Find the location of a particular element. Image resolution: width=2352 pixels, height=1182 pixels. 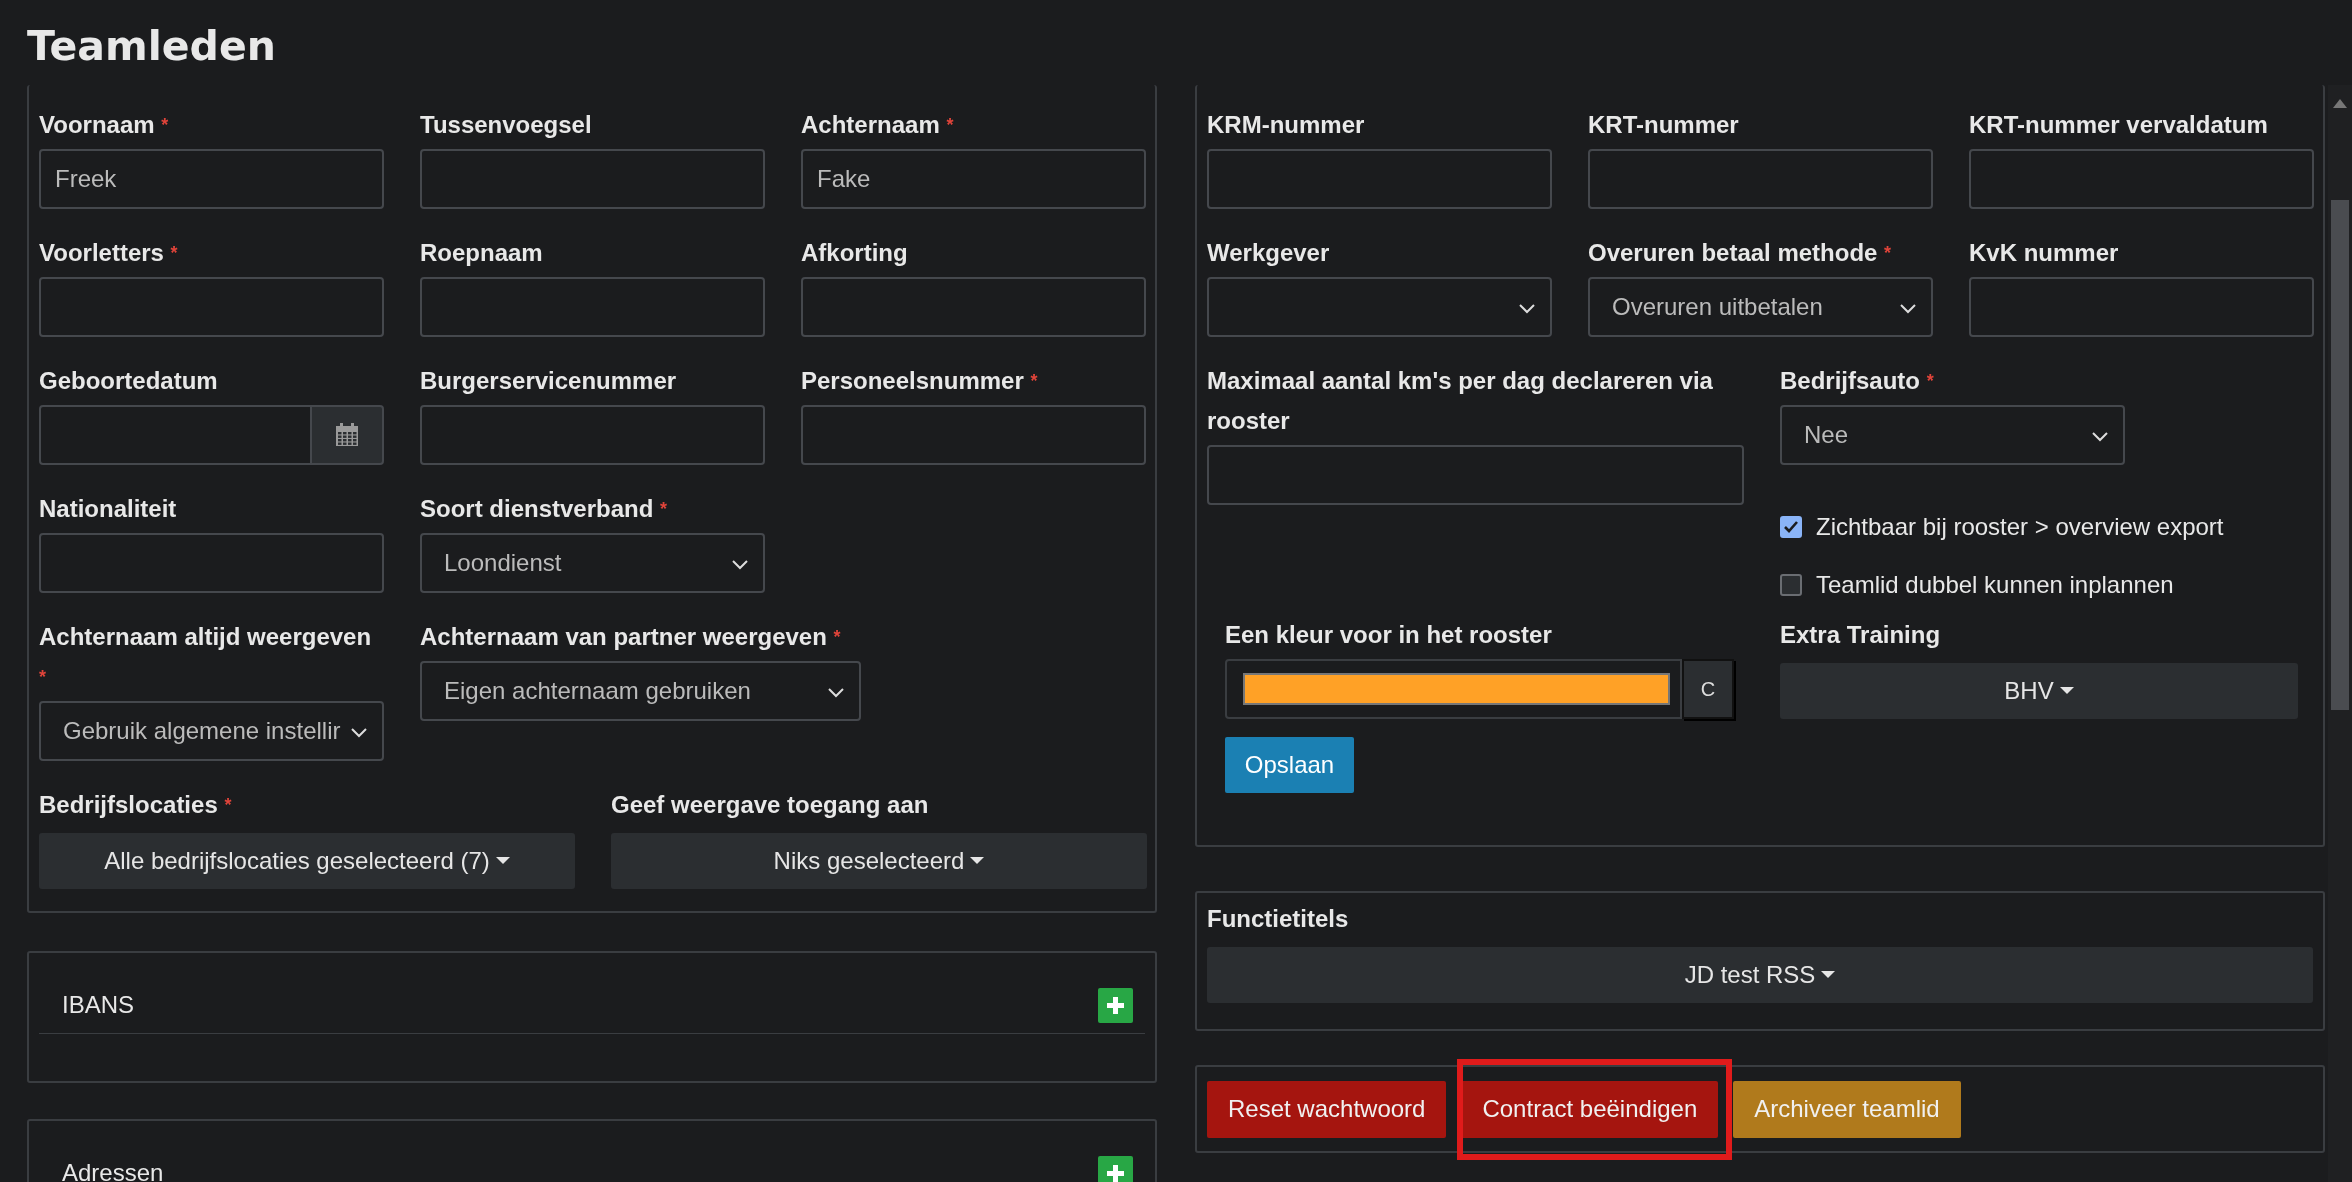

select-field: Eigen achternaam gebruiken is located at coordinates (640, 691).